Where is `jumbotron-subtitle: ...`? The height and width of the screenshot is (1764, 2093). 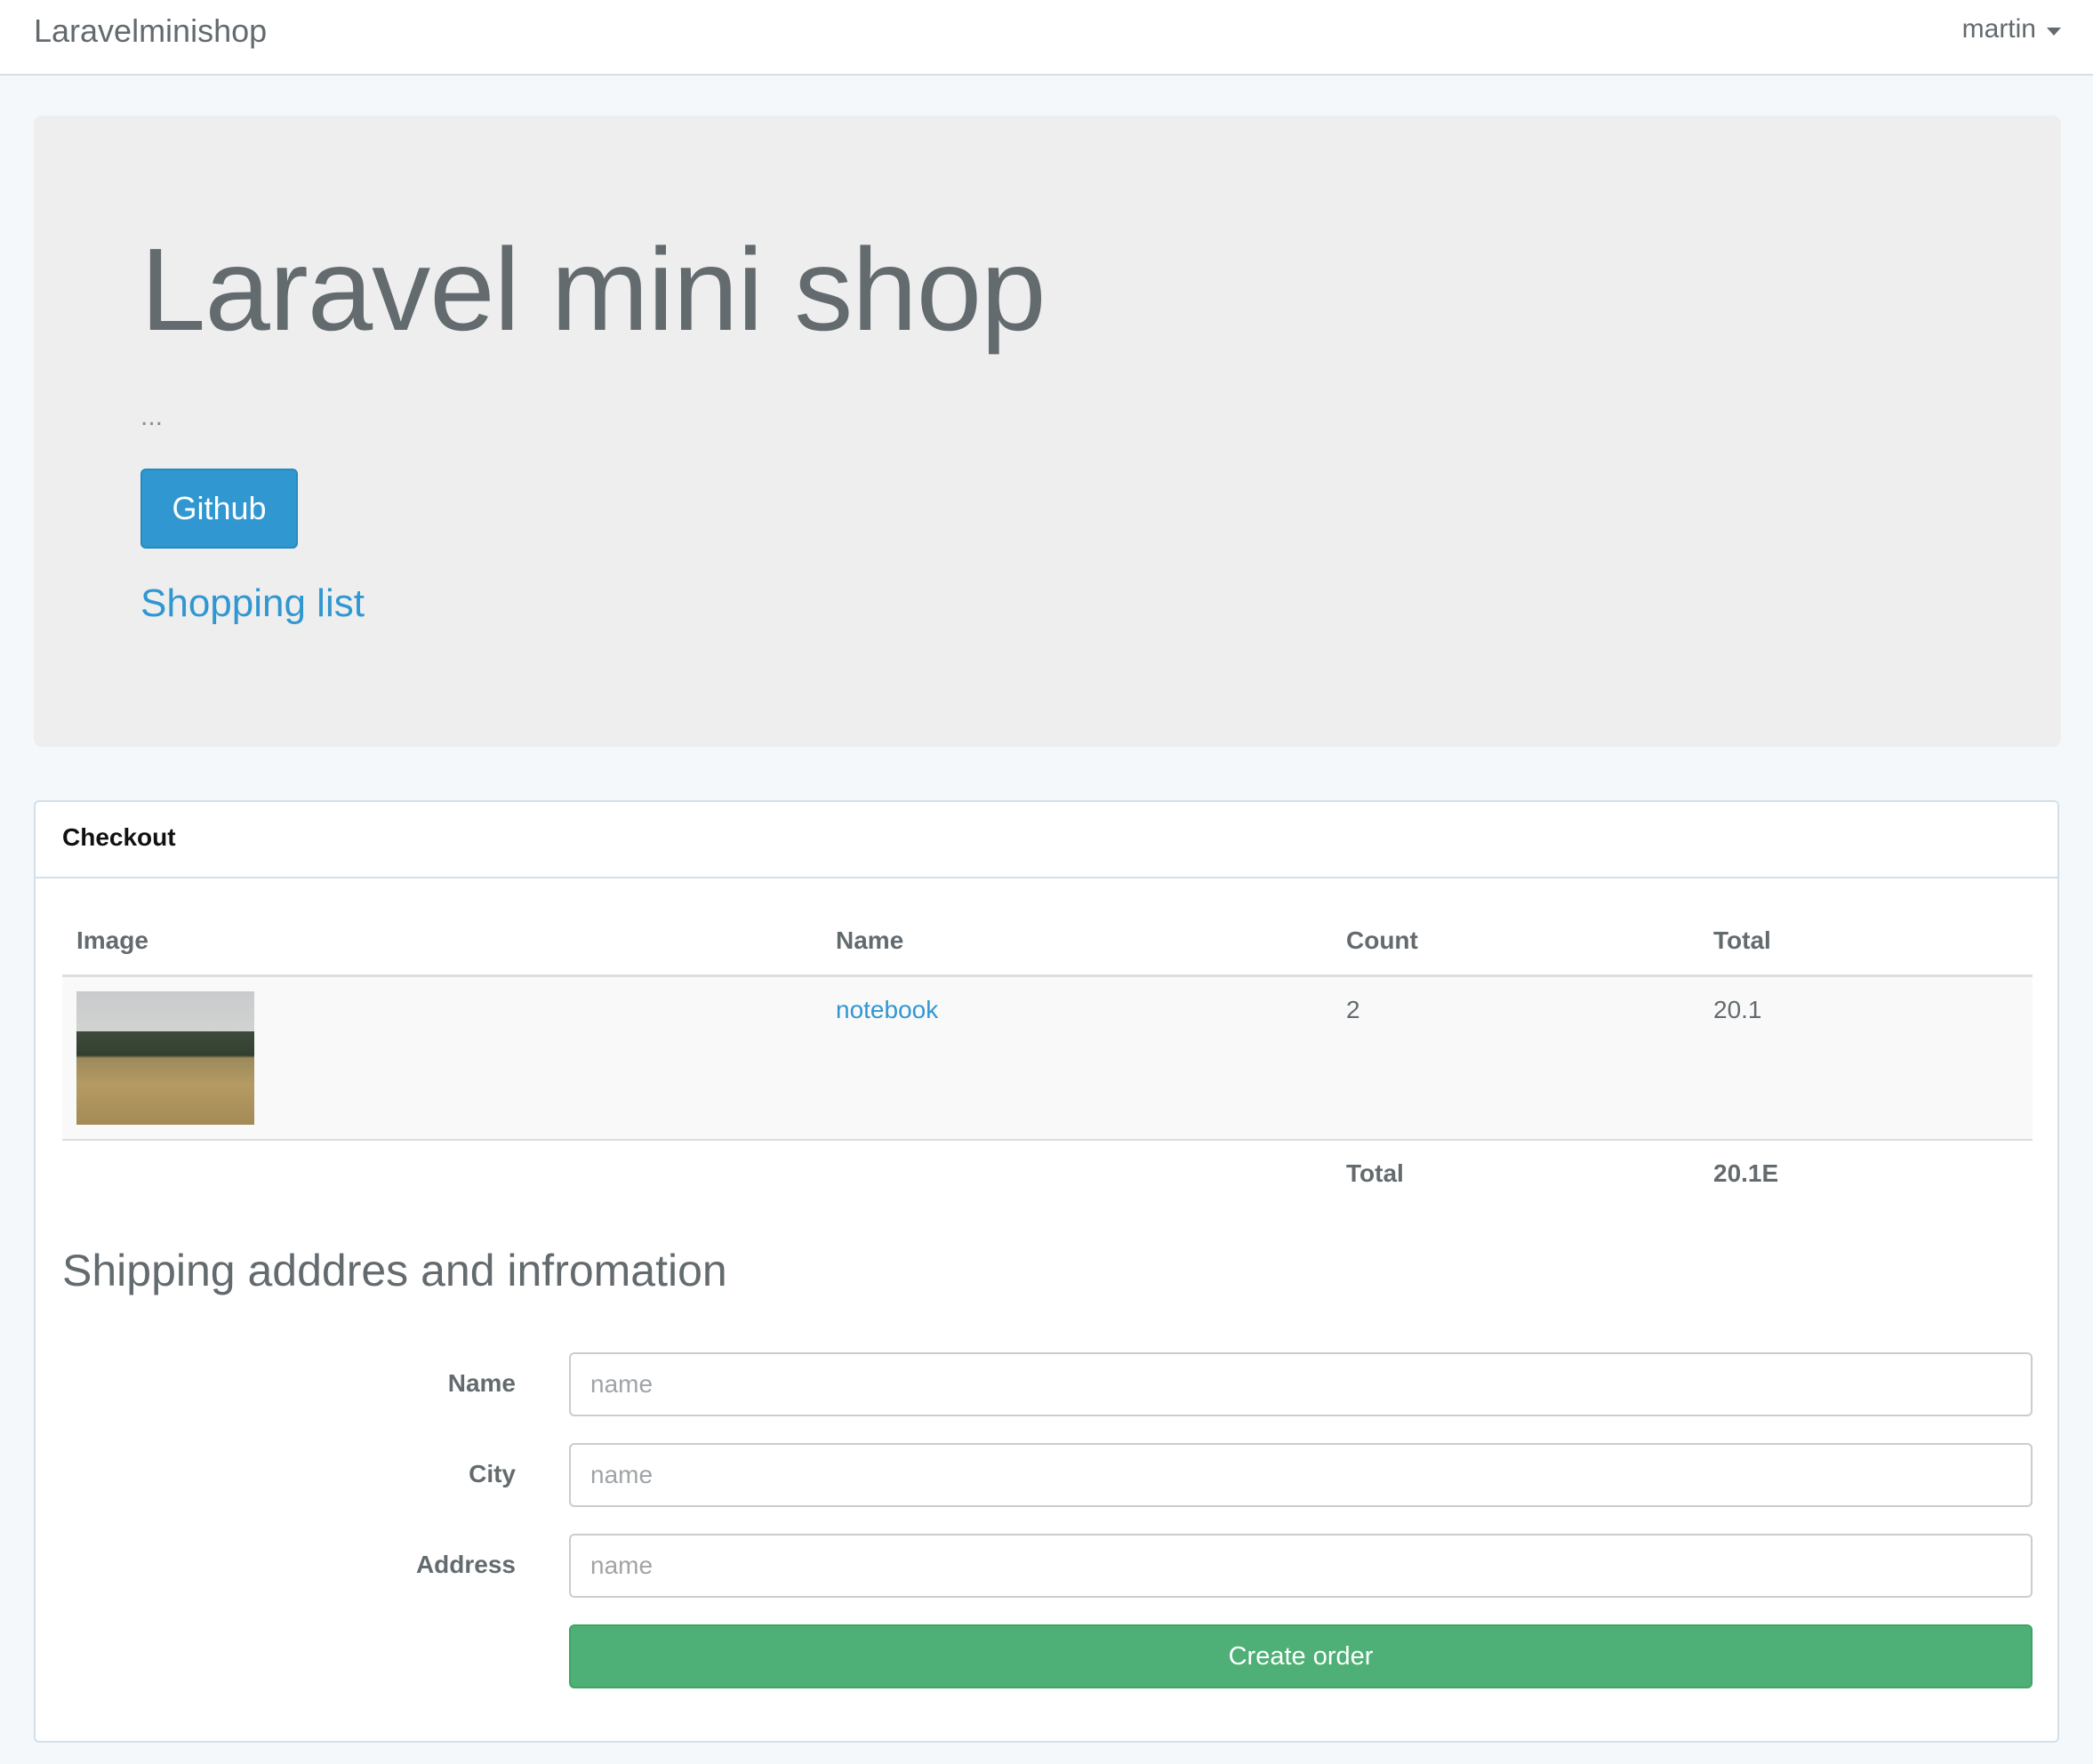
jumbotron-subtitle: ... is located at coordinates (152, 417).